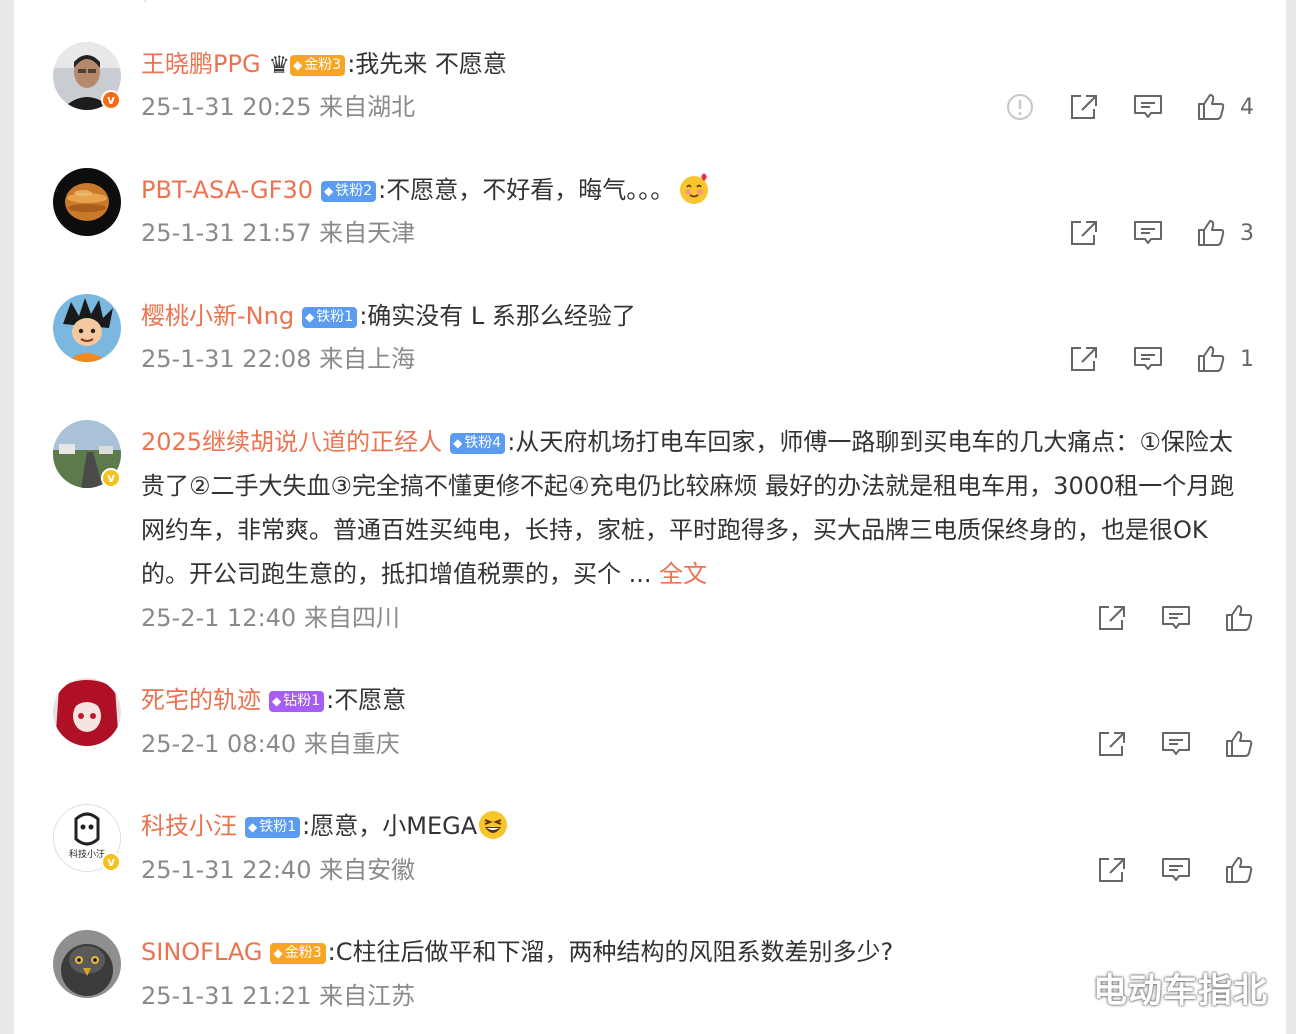 Image resolution: width=1296 pixels, height=1034 pixels. Describe the element at coordinates (1180, 991) in the screenshot. I see `watermark: 电动车指北` at that location.